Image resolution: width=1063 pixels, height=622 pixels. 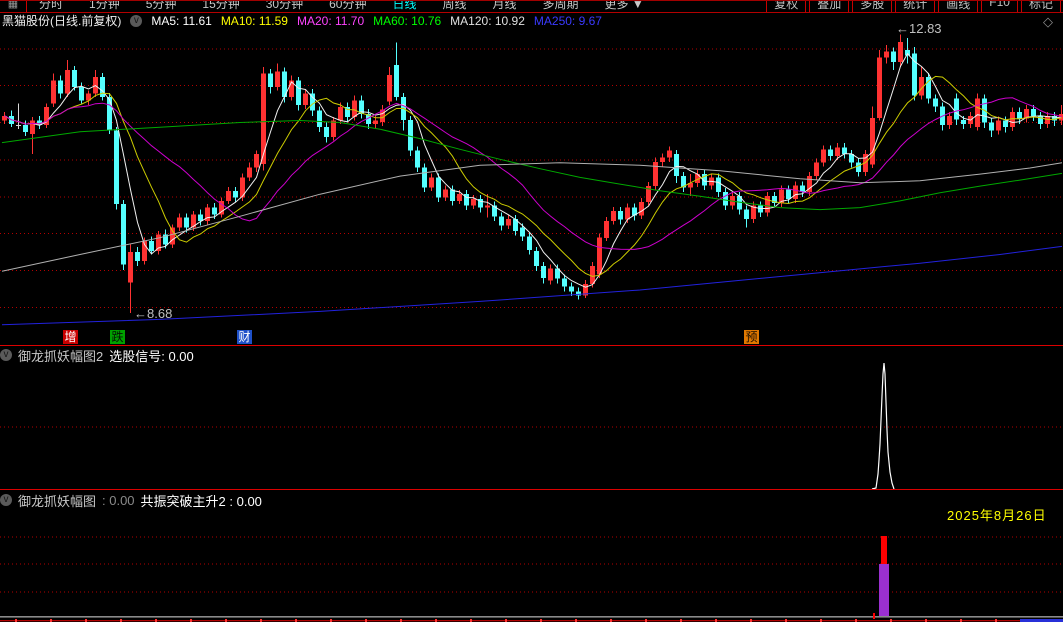 I want to click on toolbar-button-3: 统计, so click(x=915, y=6).